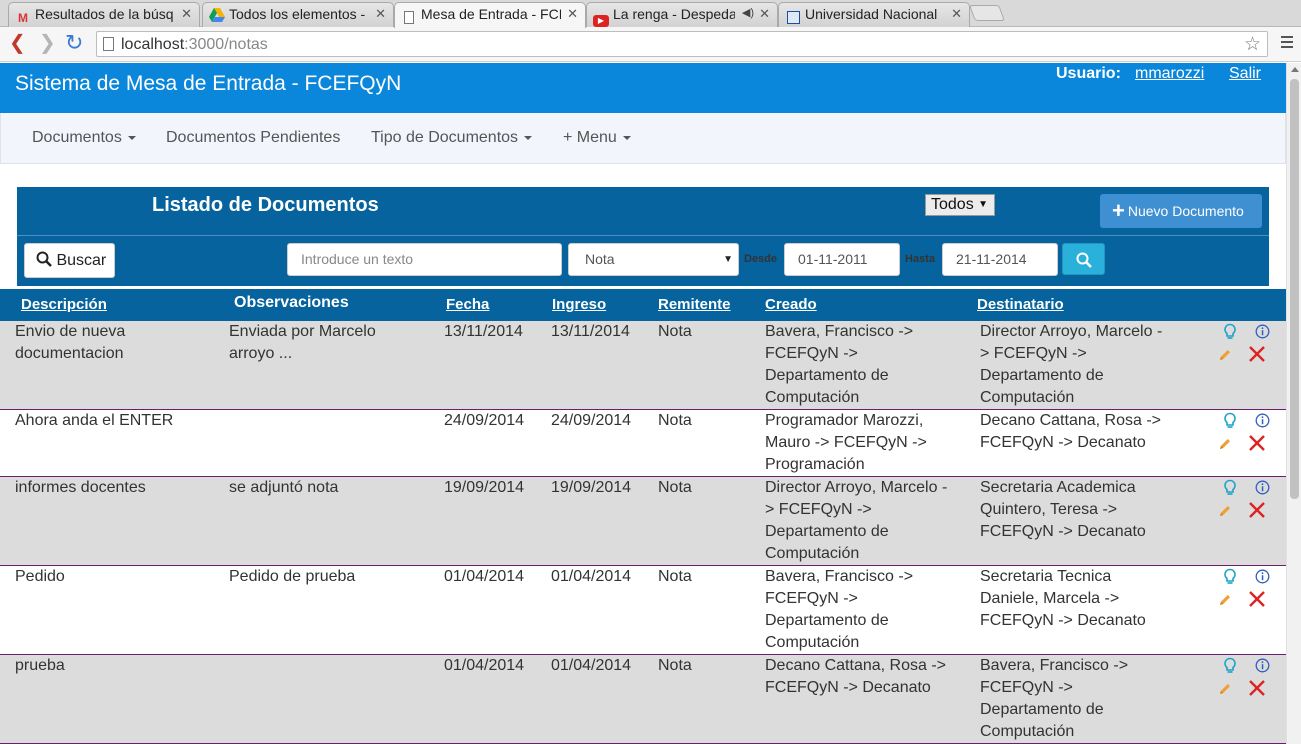 This screenshot has width=1301, height=744. I want to click on nav-documentos: Documentos, so click(84, 138).